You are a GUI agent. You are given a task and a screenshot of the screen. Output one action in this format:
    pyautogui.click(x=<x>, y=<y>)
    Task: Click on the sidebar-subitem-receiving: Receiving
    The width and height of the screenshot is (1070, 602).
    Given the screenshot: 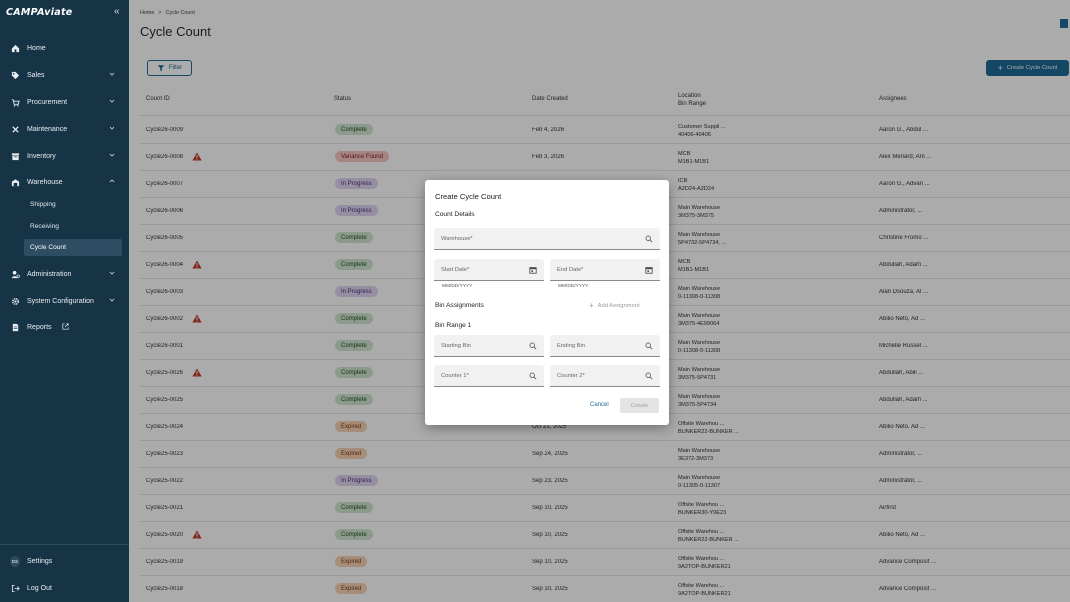 What is the action you would take?
    pyautogui.click(x=73, y=226)
    